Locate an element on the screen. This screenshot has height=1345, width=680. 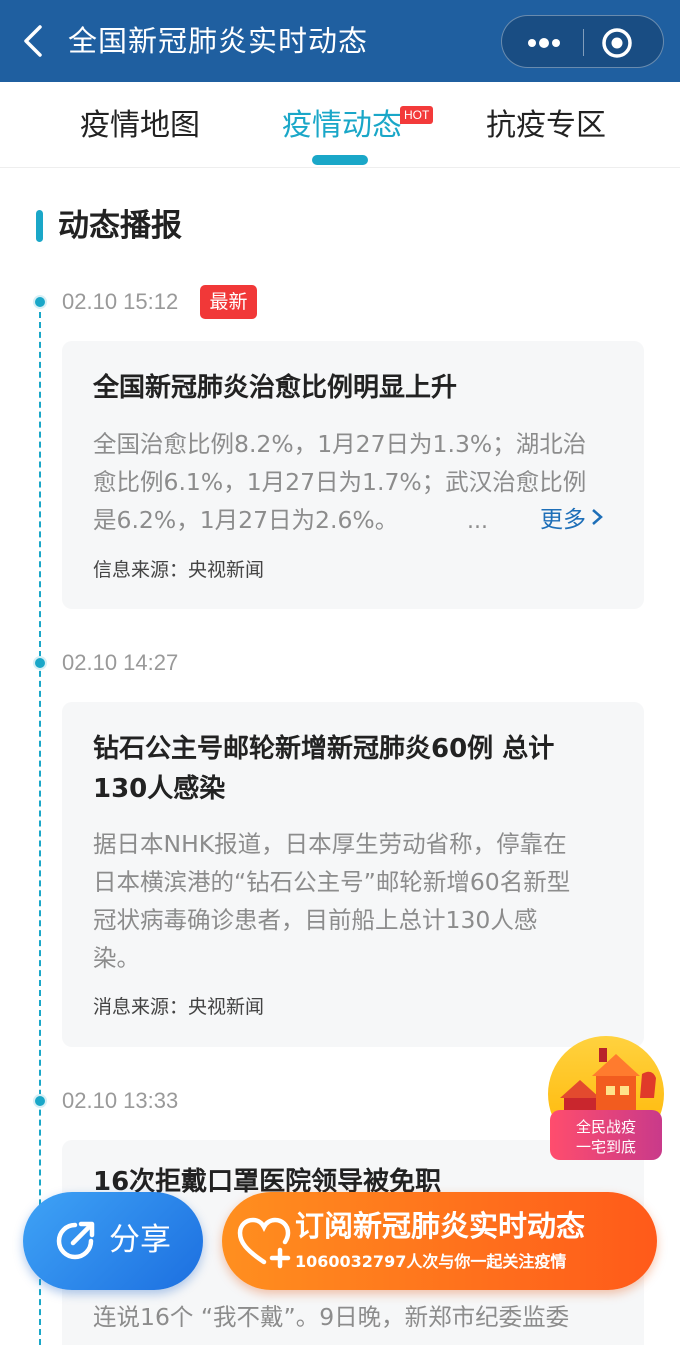
news-title: 全国新冠肺炎治愈比例明显上升 is located at coordinates (275, 388).